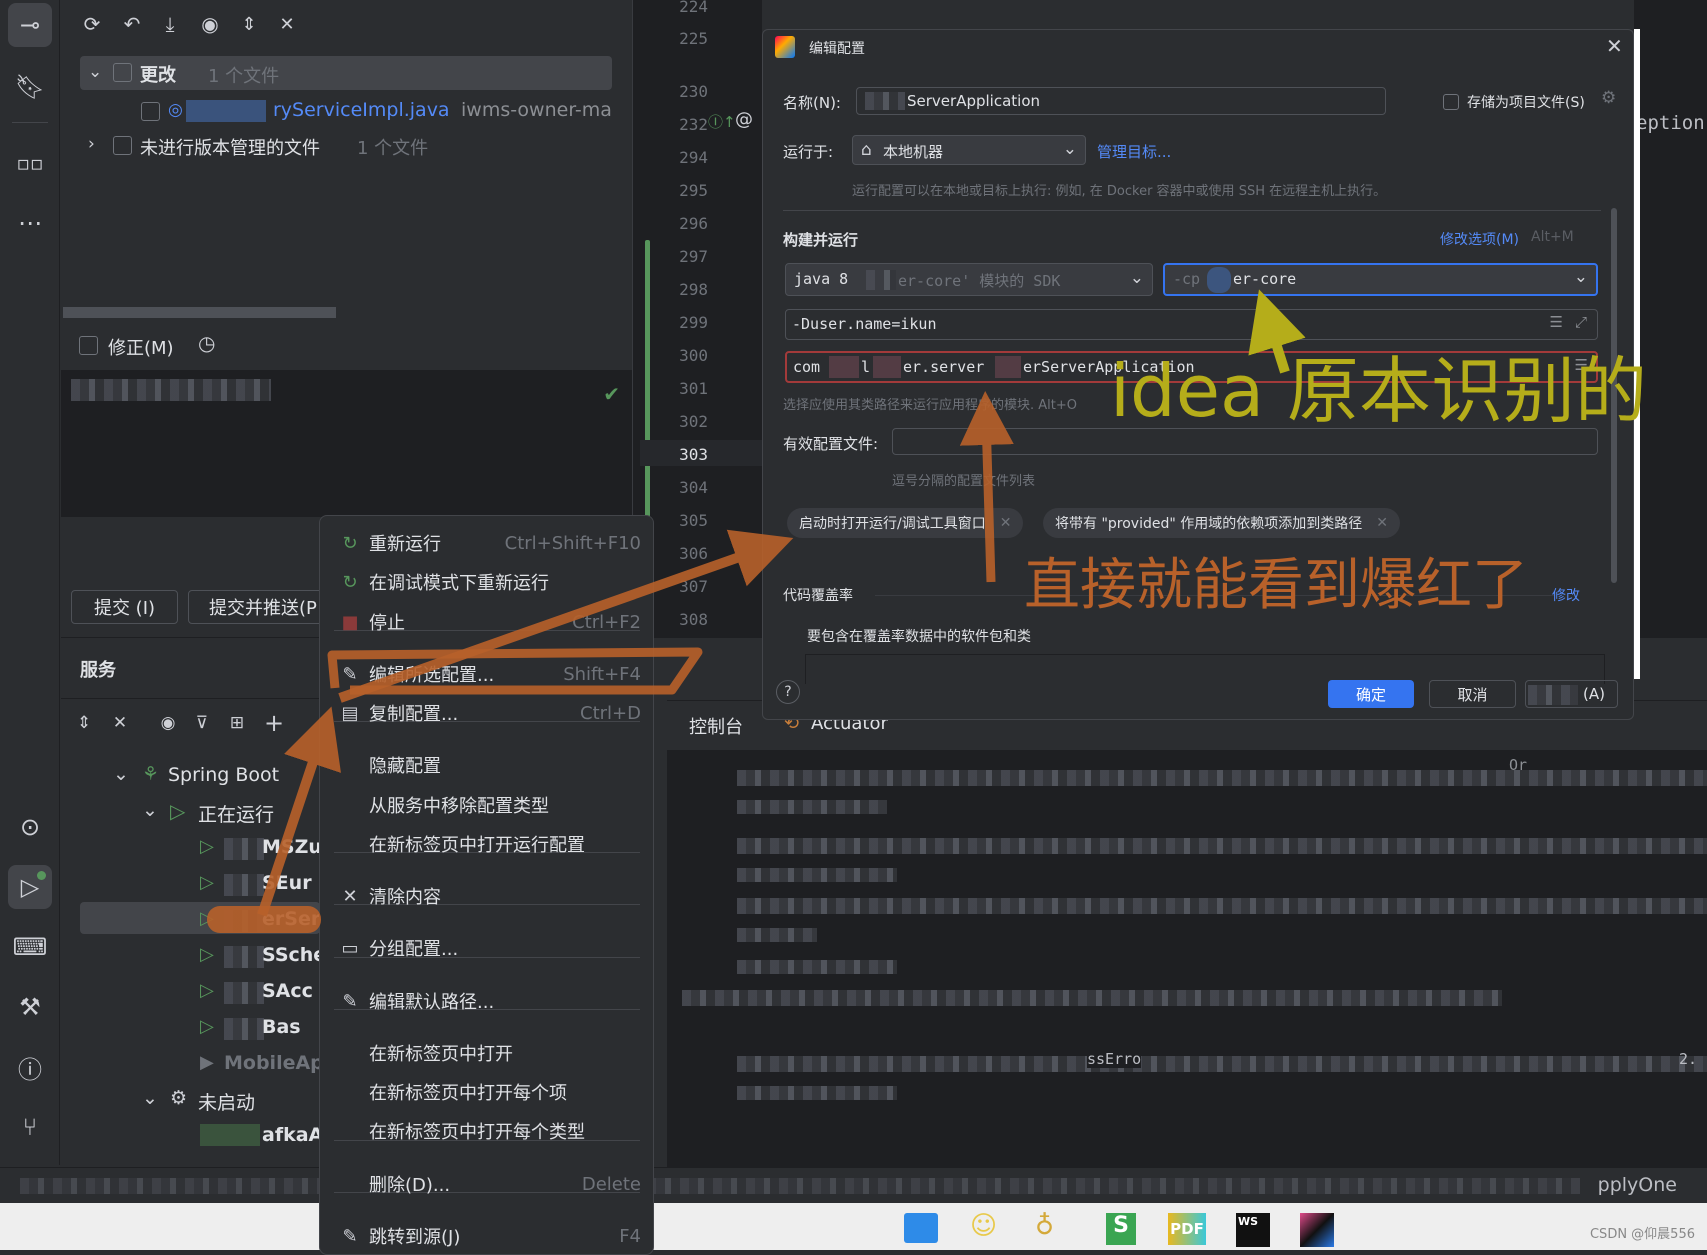 The width and height of the screenshot is (1707, 1255). I want to click on commit-push-button: 提交并推送(P, so click(258, 607).